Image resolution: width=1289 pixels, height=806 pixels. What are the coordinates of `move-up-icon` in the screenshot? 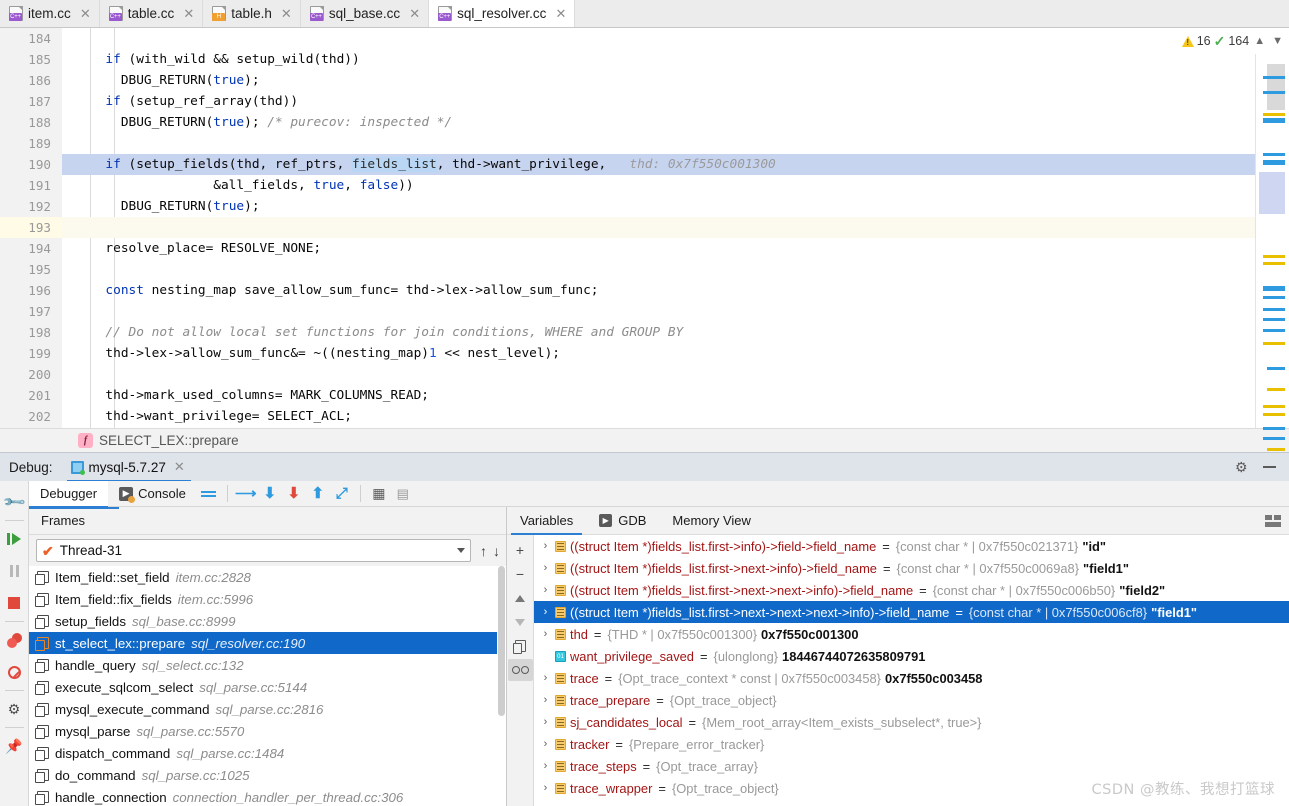 It's located at (520, 598).